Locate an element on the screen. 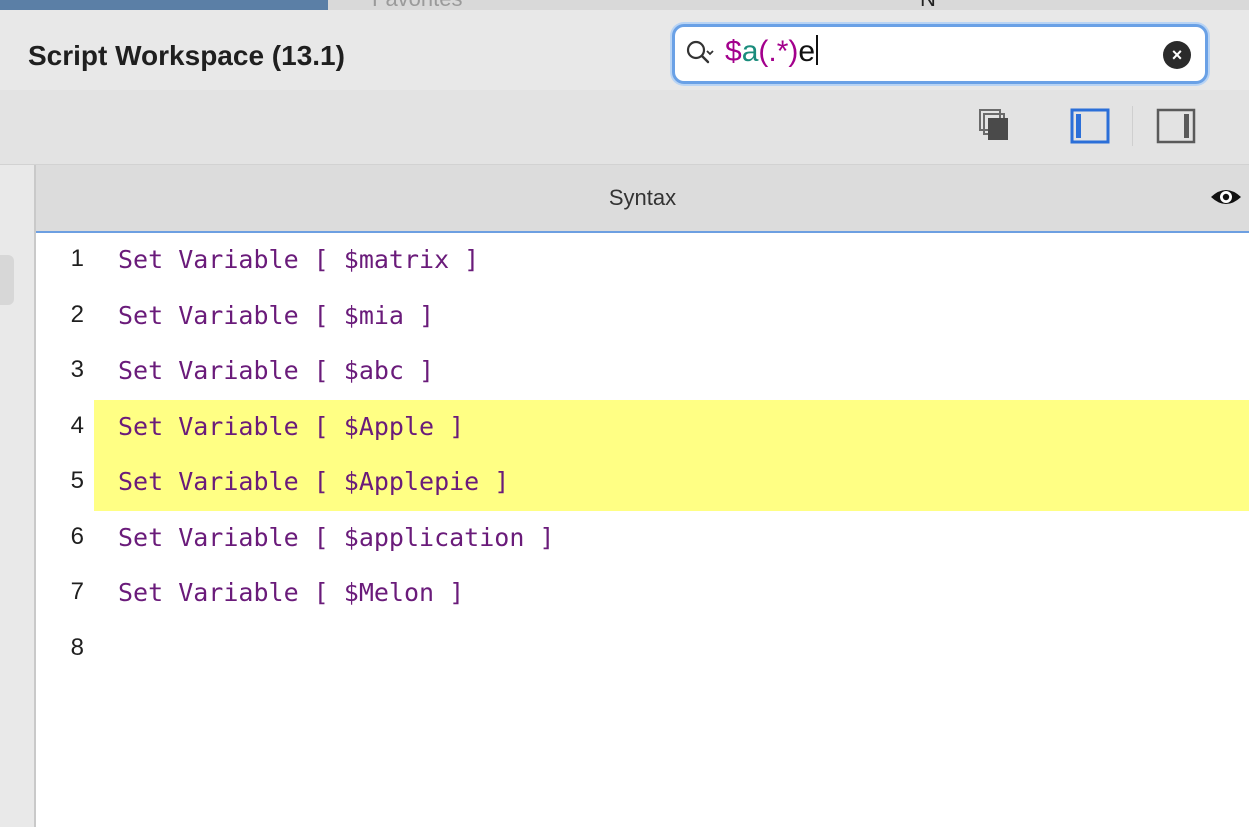 The image size is (1249, 827). script-step: Set Variable [ $Applepie ] is located at coordinates (313, 481).